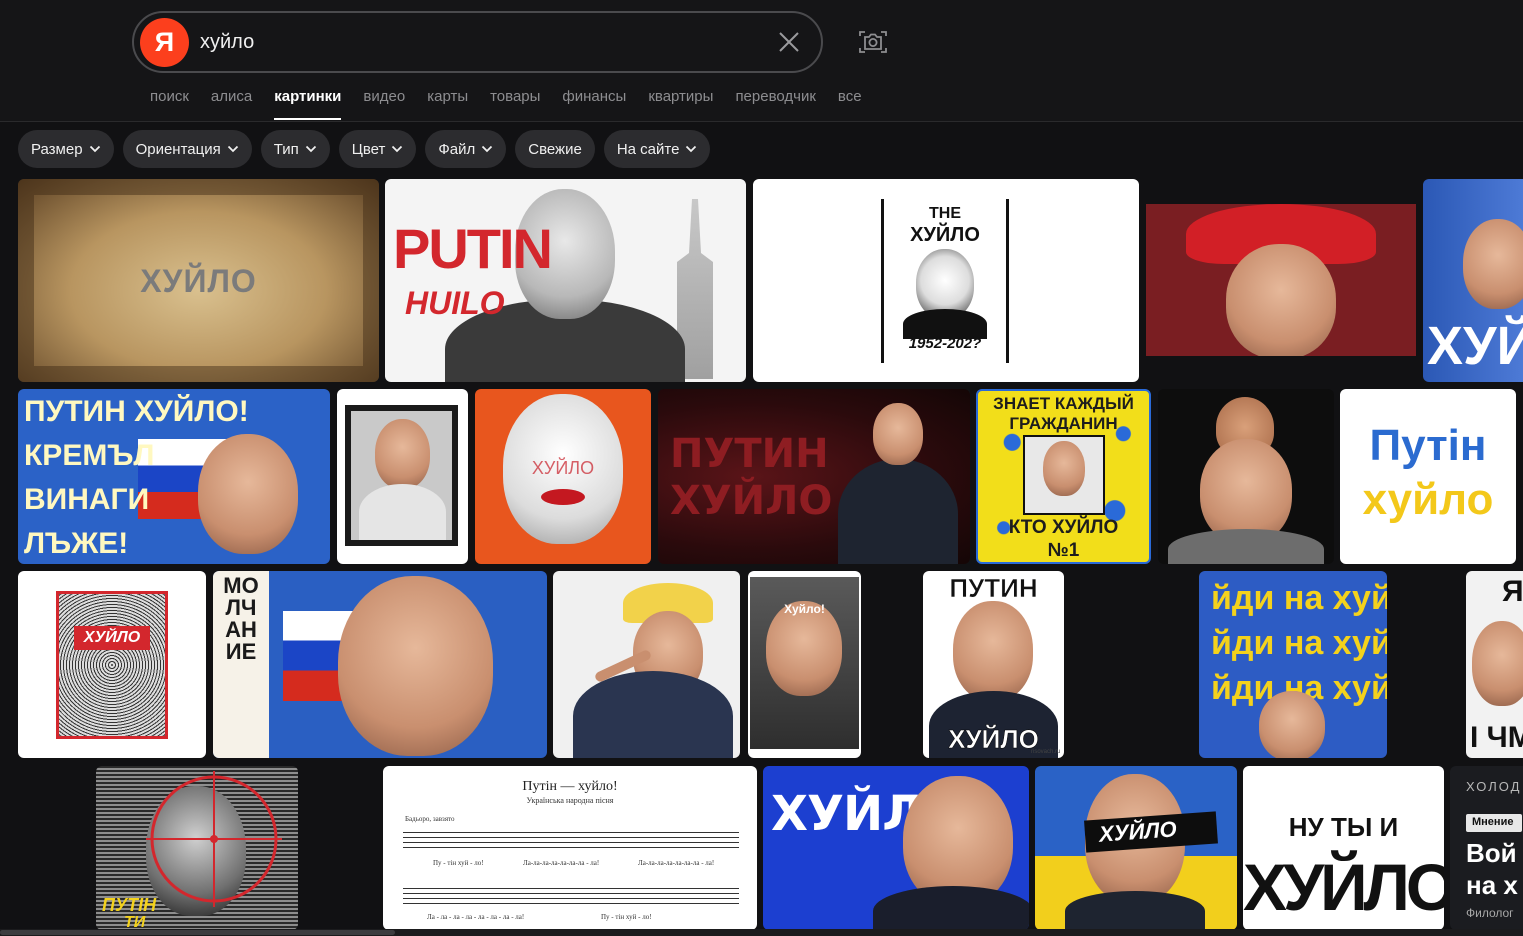  I want to click on sweater, so click(402, 512).